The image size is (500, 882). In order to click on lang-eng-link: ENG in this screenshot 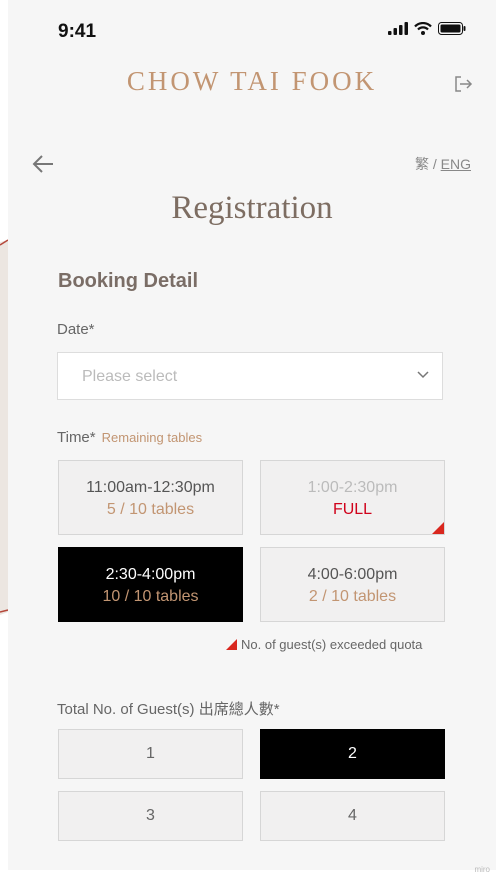, I will do `click(456, 164)`.